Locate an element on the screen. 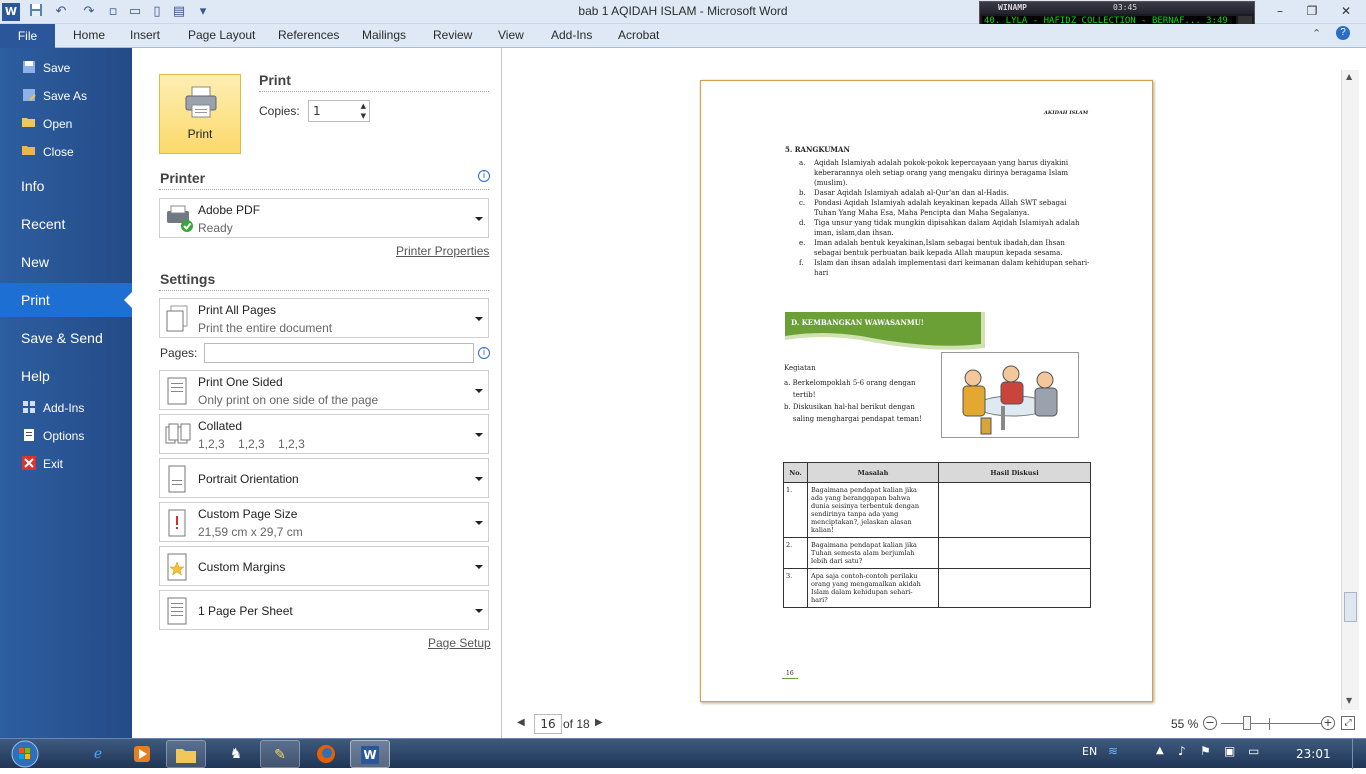  printer-properties-link: Printer Properties is located at coordinates (442, 251).